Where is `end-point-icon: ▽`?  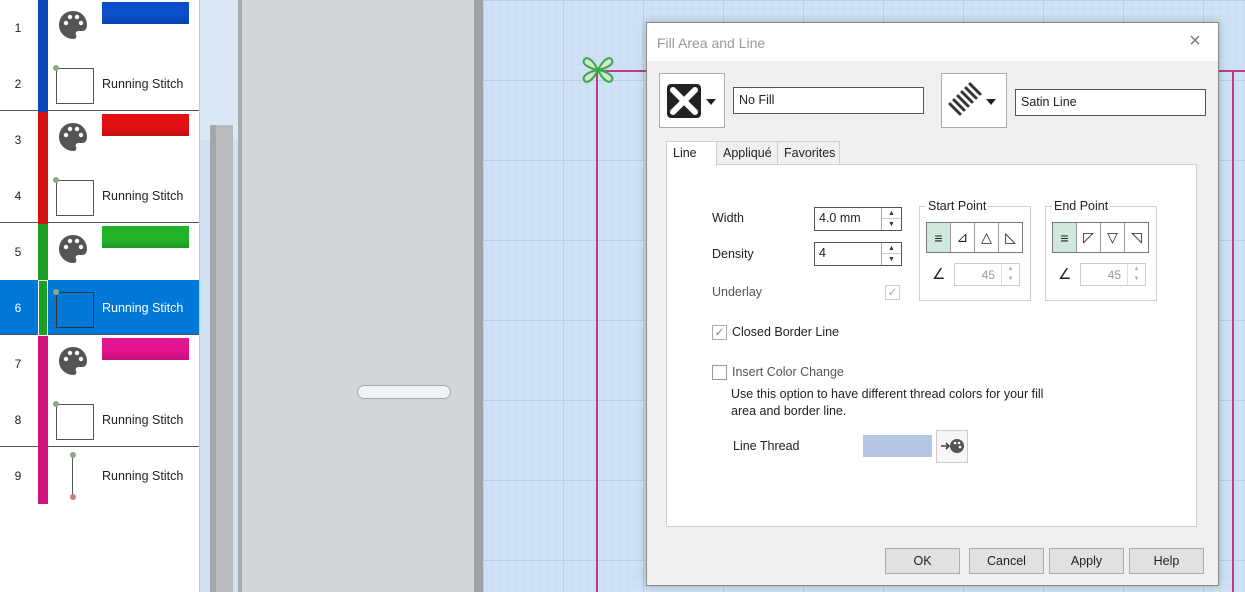
end-point-icon: ▽ is located at coordinates (1113, 237).